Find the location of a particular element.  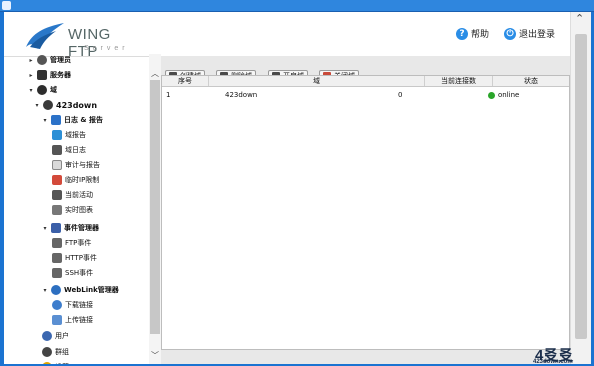

tree-item-current-activity: 当前活动 is located at coordinates (72, 195).